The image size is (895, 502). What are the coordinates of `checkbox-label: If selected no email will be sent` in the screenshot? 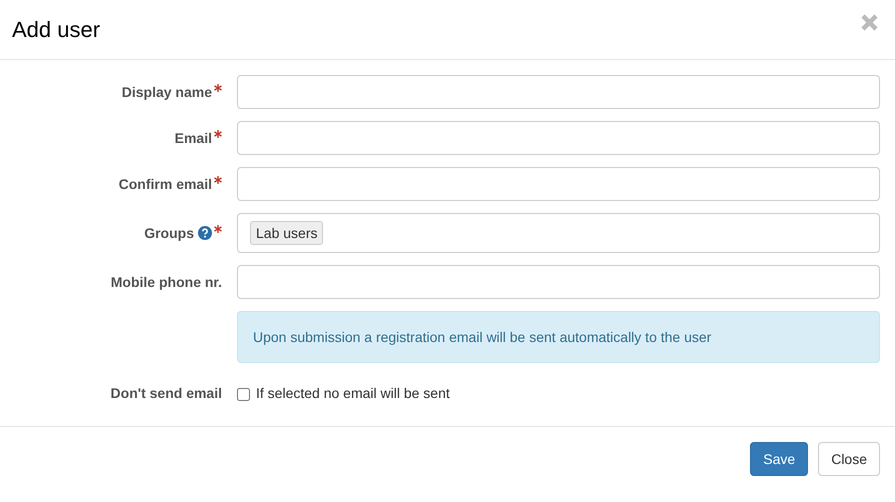 It's located at (353, 393).